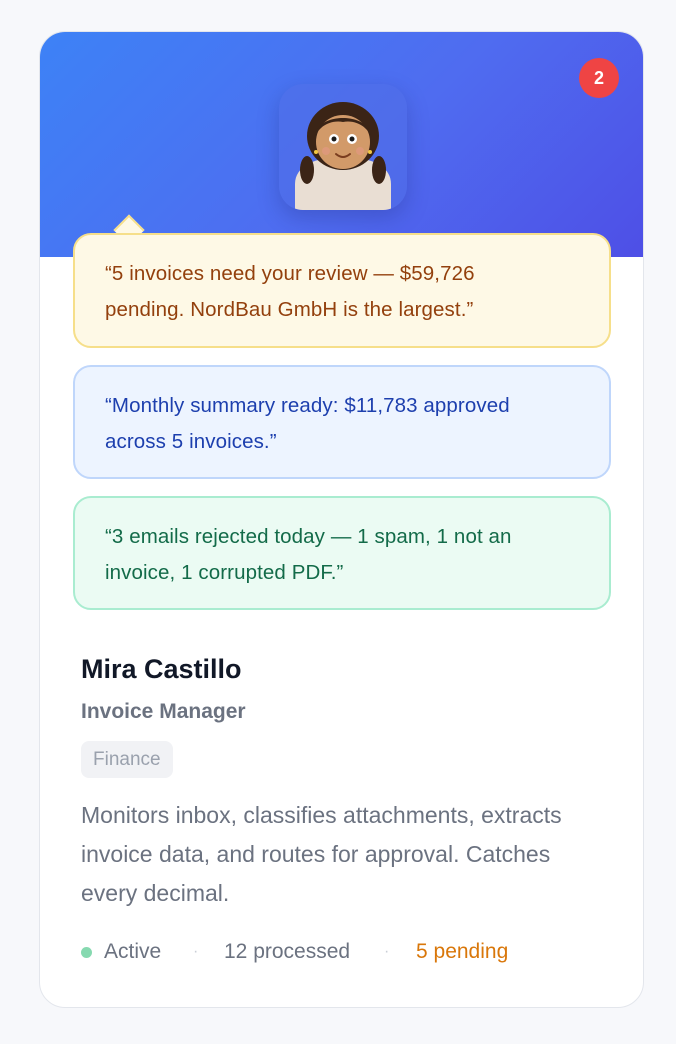 The height and width of the screenshot is (1044, 676). What do you see at coordinates (343, 156) in the screenshot?
I see `avatar-illustration` at bounding box center [343, 156].